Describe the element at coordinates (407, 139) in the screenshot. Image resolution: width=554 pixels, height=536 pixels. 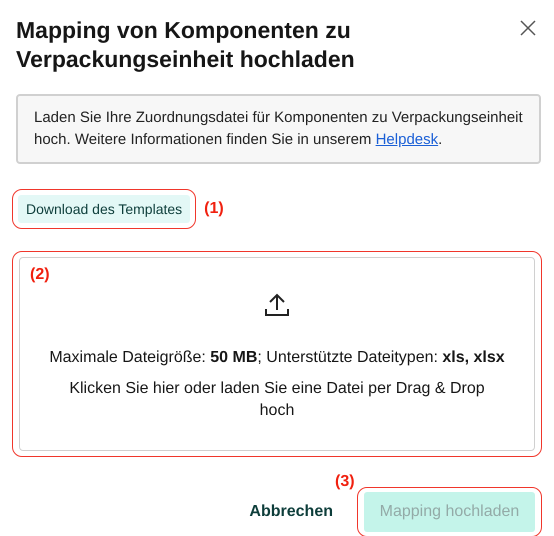
I see `helpdesk-link: Helpdesk` at that location.